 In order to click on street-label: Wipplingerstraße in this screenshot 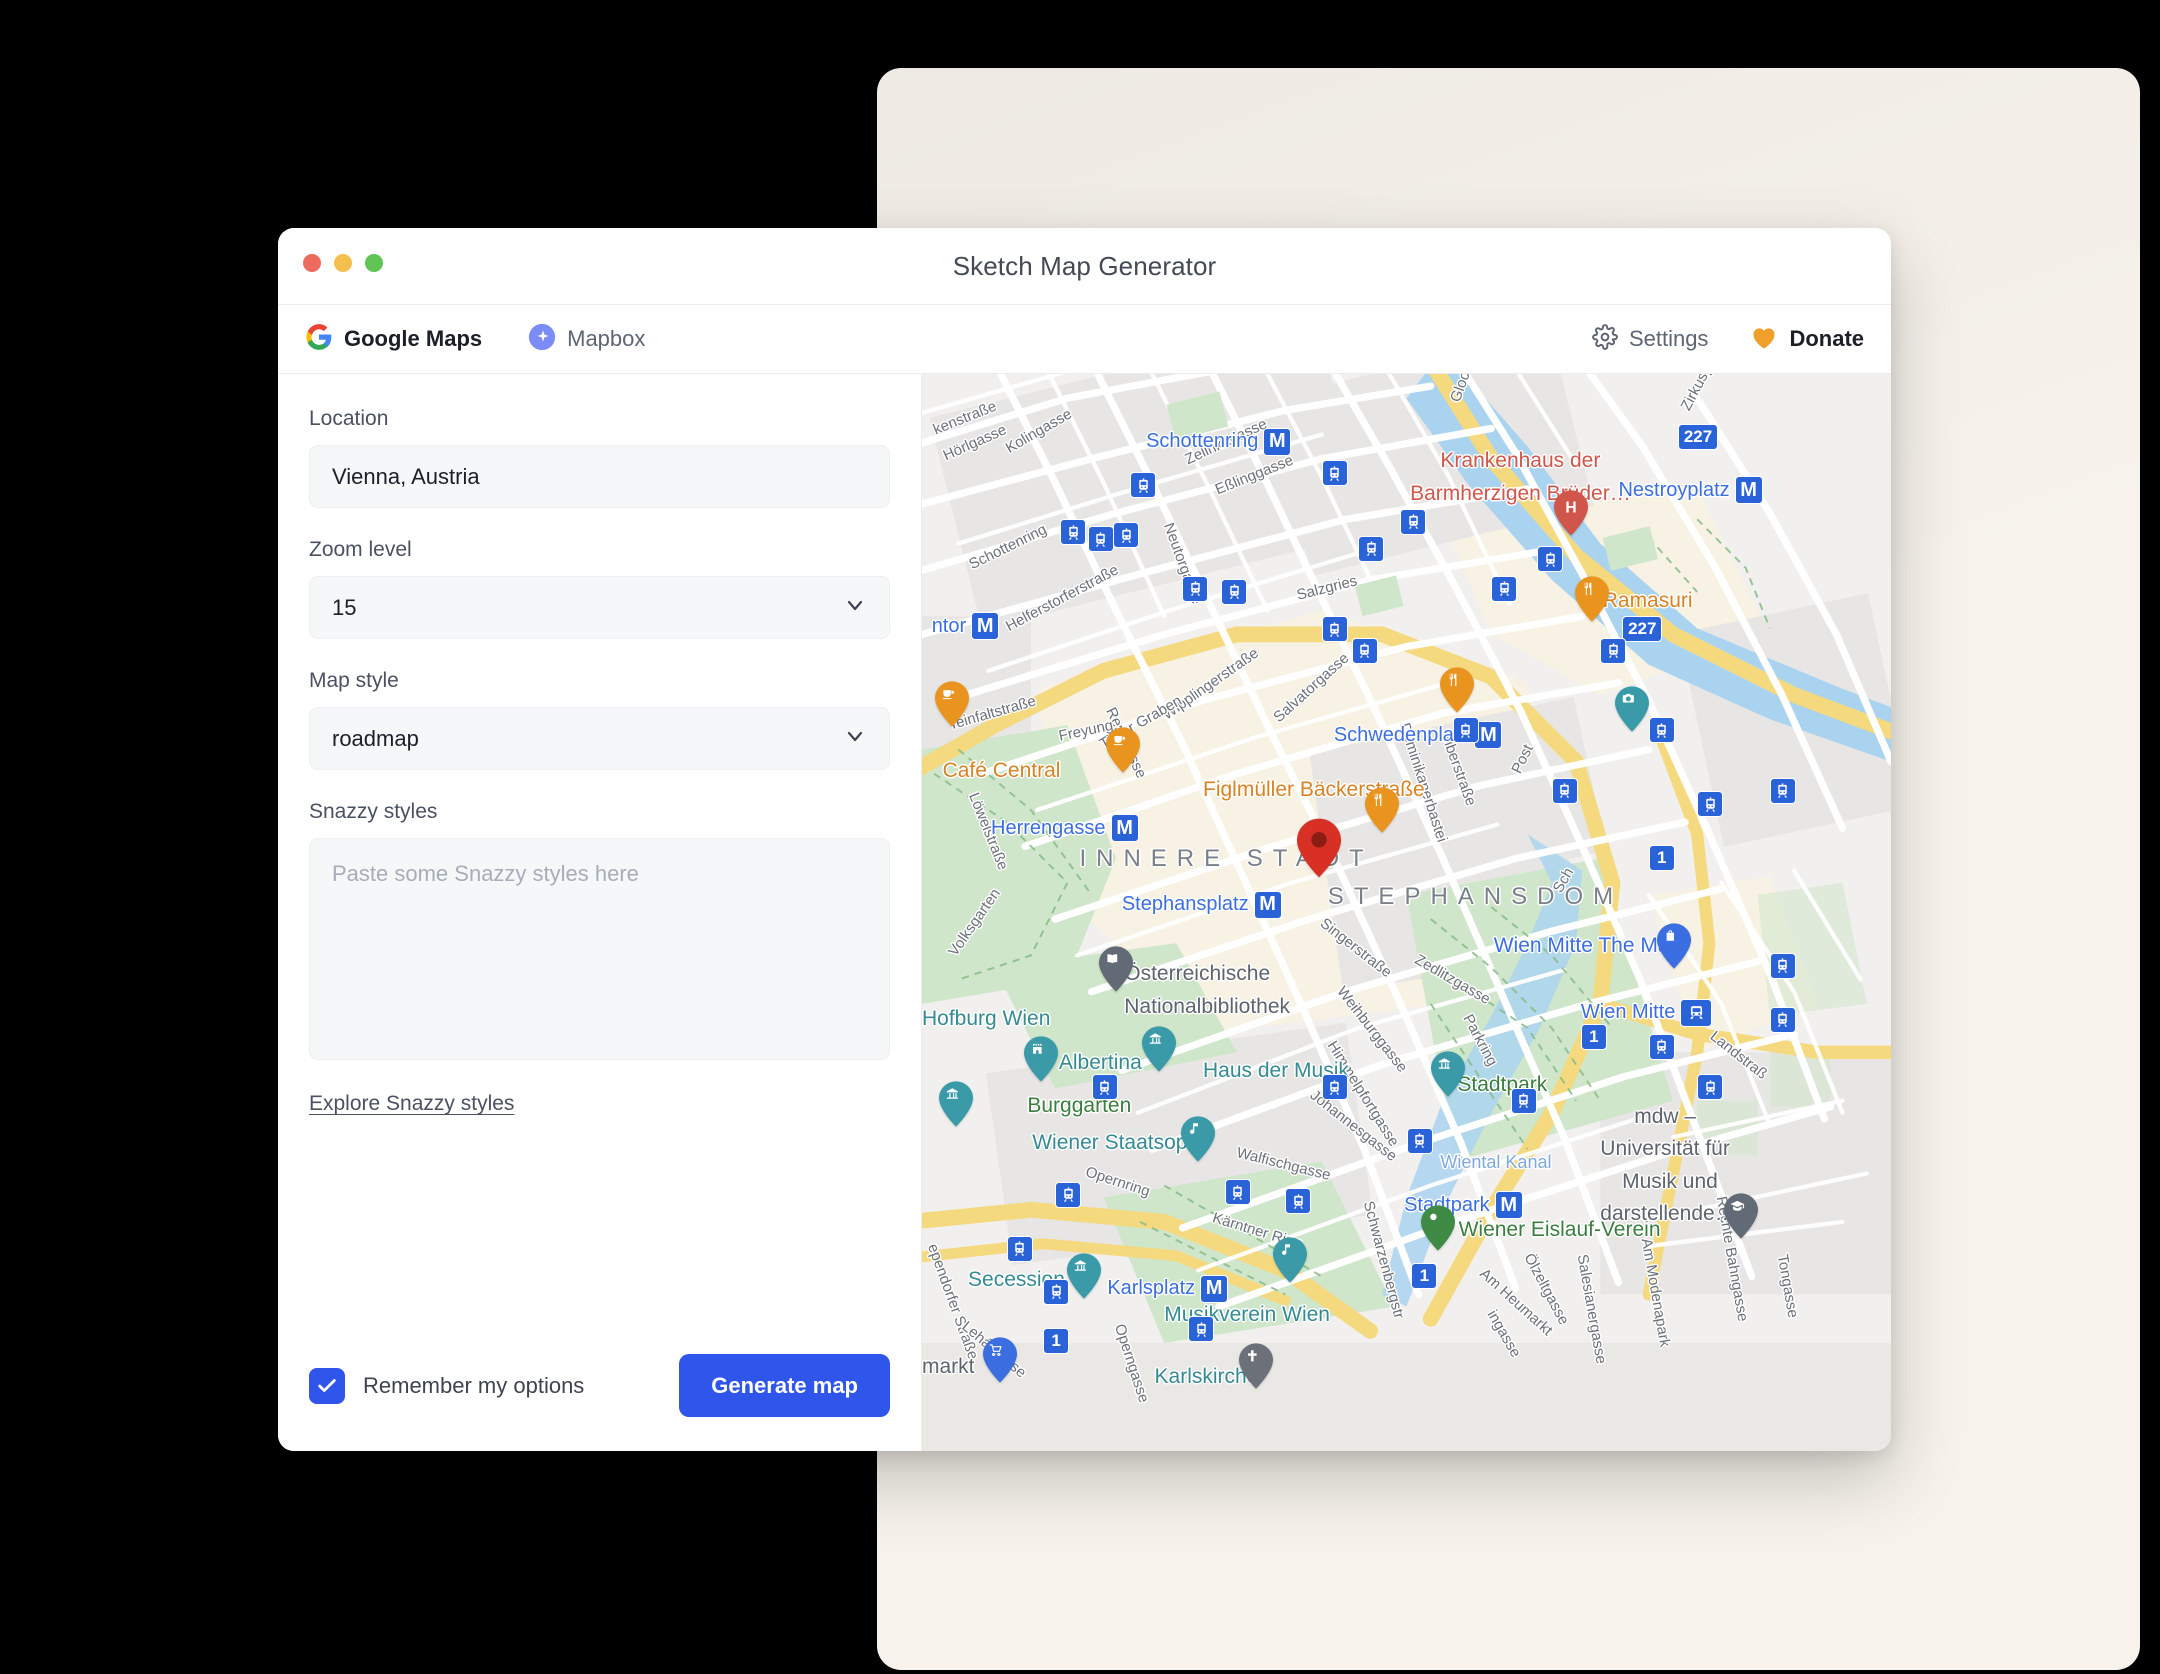, I will do `click(1210, 684)`.